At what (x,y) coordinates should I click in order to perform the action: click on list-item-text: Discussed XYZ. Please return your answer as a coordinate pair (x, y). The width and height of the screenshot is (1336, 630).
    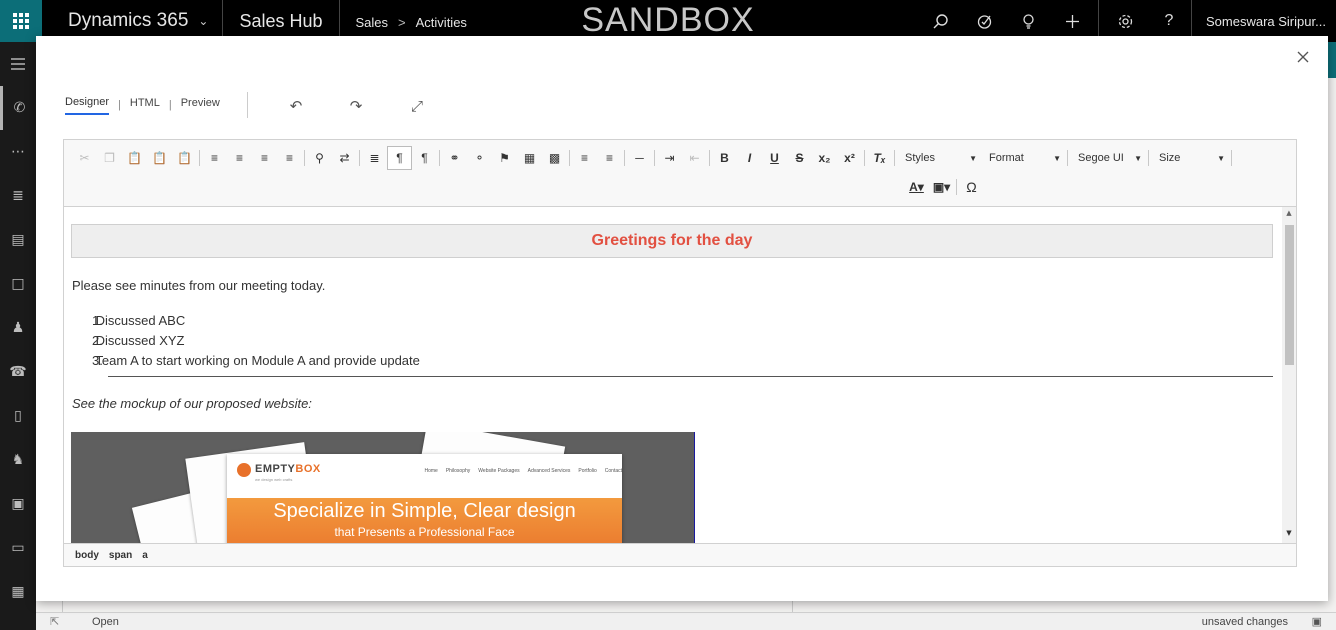
    Looking at the image, I should click on (140, 340).